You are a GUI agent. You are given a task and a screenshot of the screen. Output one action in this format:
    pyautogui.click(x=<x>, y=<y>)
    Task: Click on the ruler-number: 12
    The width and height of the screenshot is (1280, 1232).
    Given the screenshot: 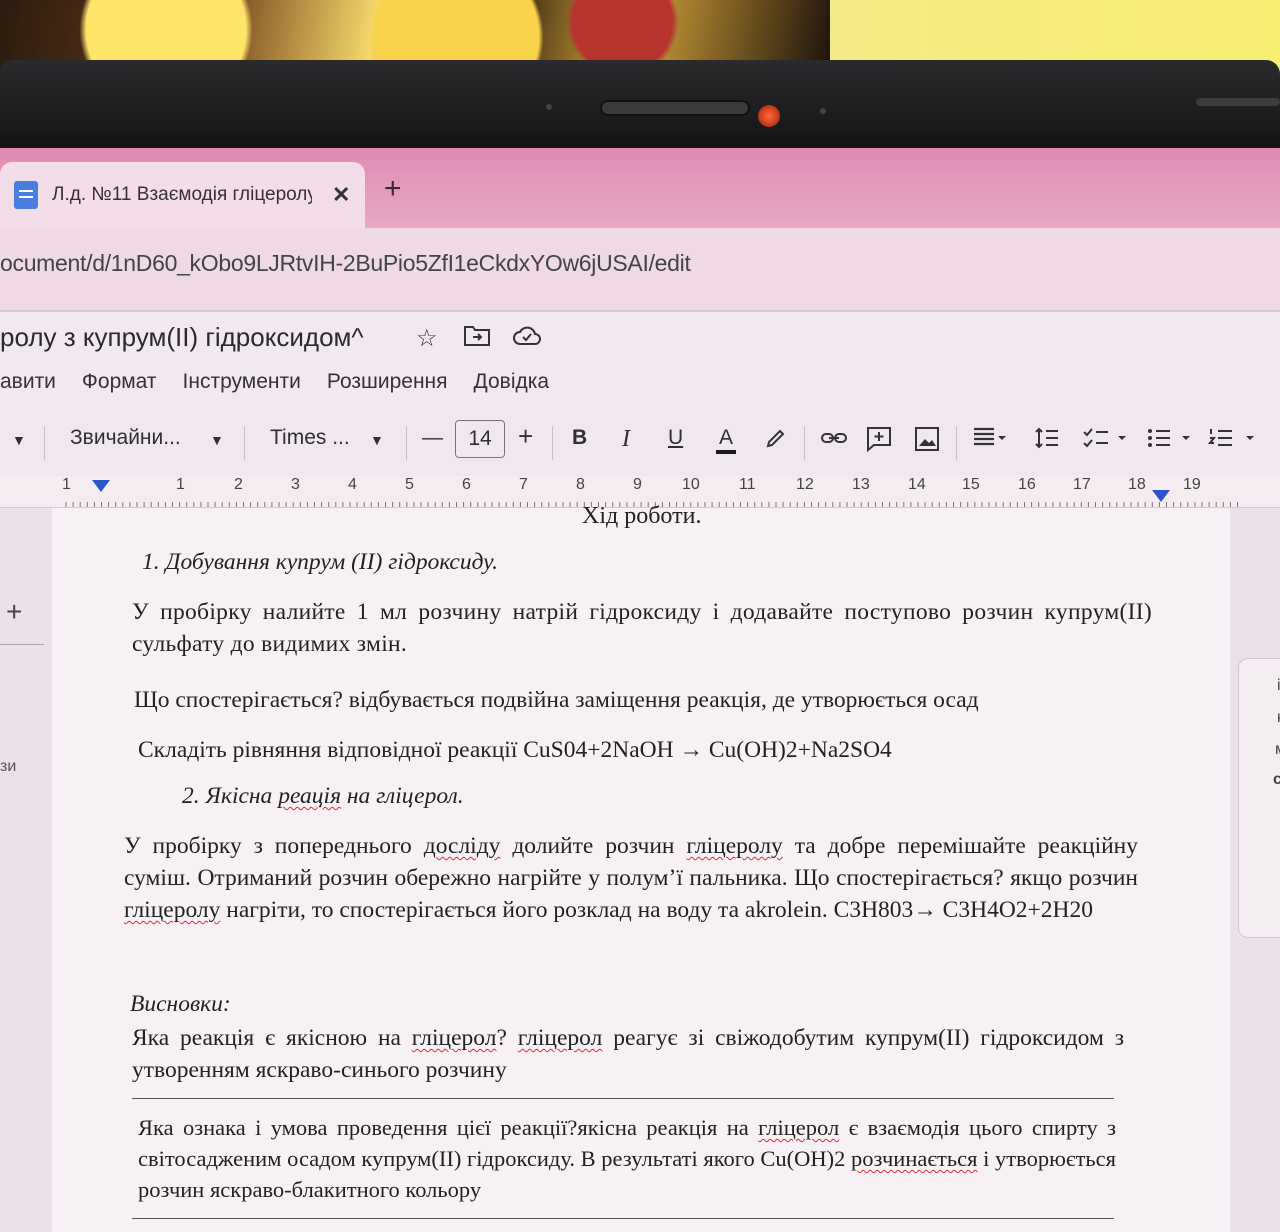 What is the action you would take?
    pyautogui.click(x=805, y=484)
    